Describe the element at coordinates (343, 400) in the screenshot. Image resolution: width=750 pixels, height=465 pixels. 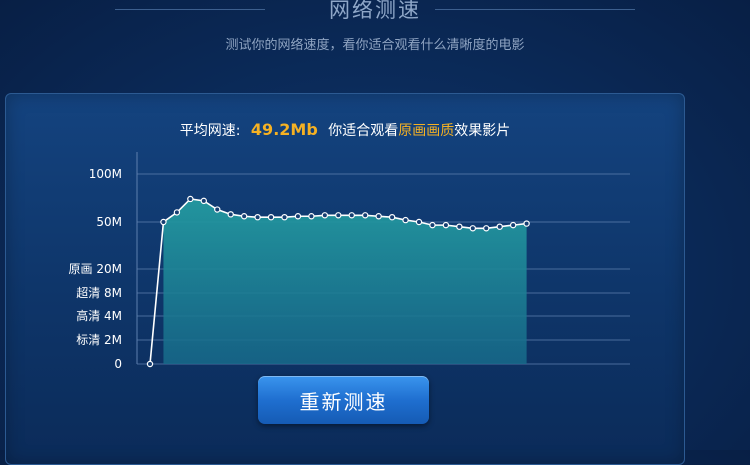
I see `retest-button: 重新测速` at that location.